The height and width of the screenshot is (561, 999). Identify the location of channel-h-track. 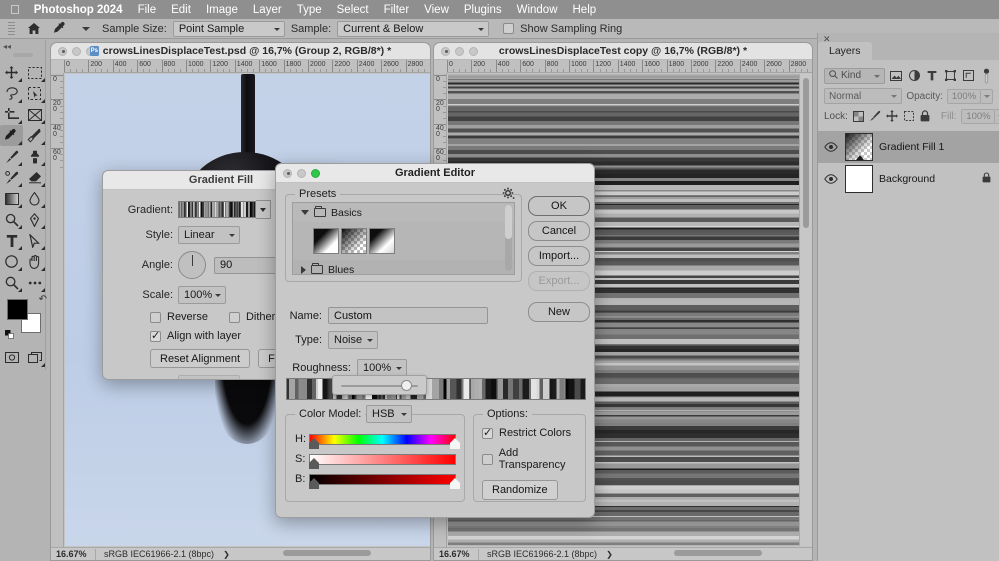
(382, 439).